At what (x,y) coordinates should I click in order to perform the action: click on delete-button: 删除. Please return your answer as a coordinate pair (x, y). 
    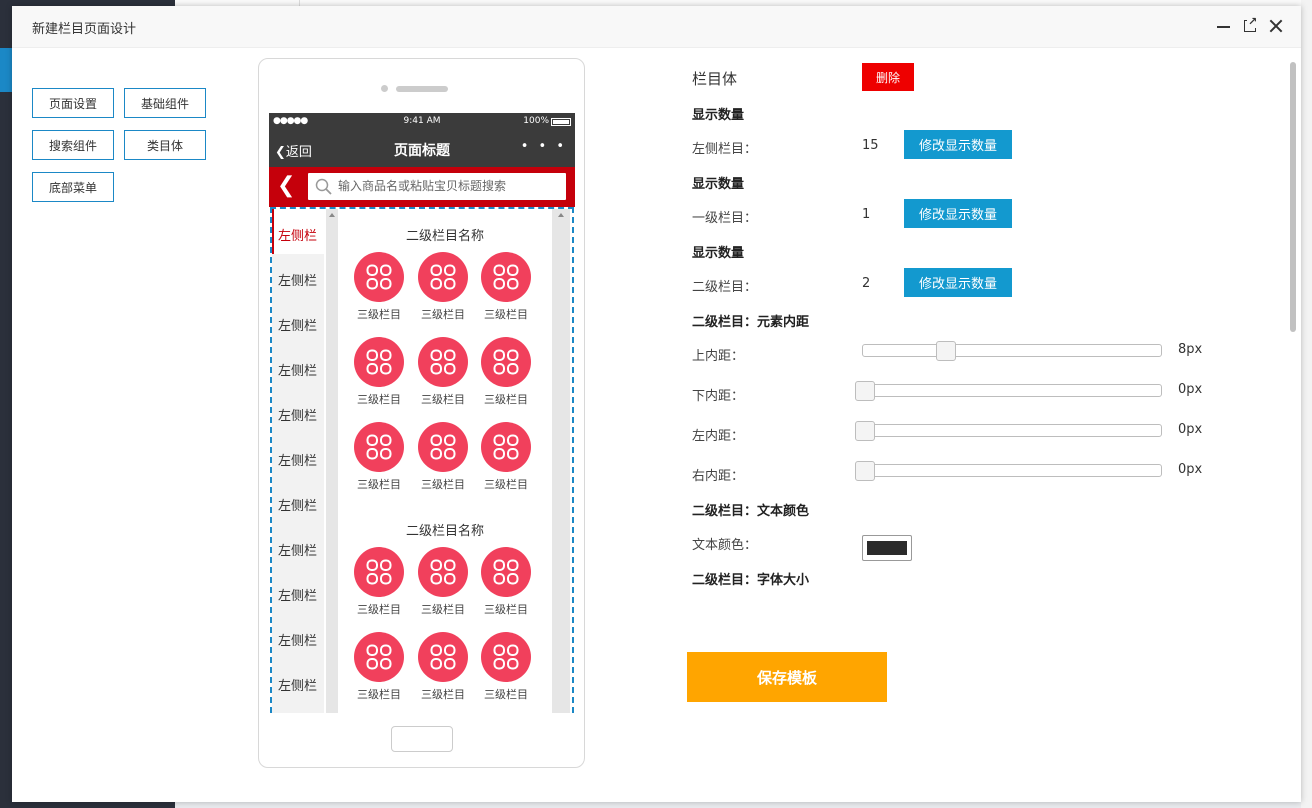
    Looking at the image, I should click on (888, 77).